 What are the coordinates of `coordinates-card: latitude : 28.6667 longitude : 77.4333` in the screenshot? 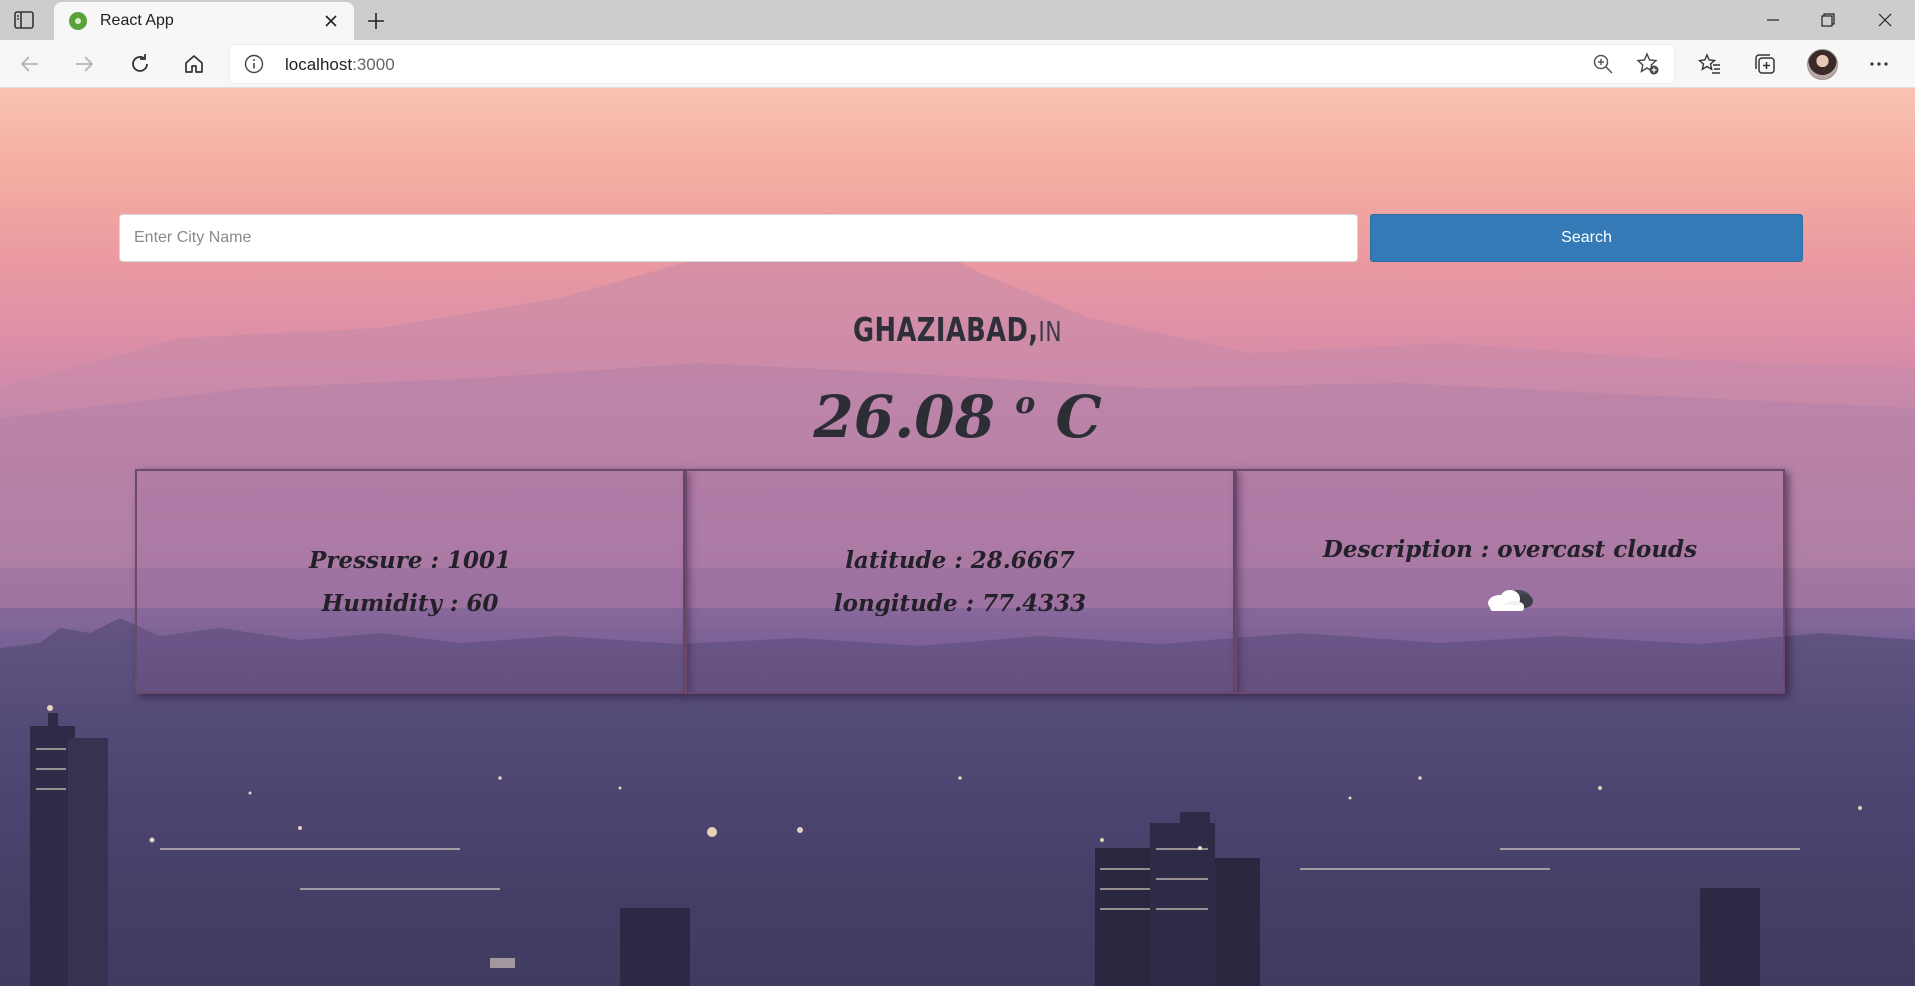 It's located at (960, 581).